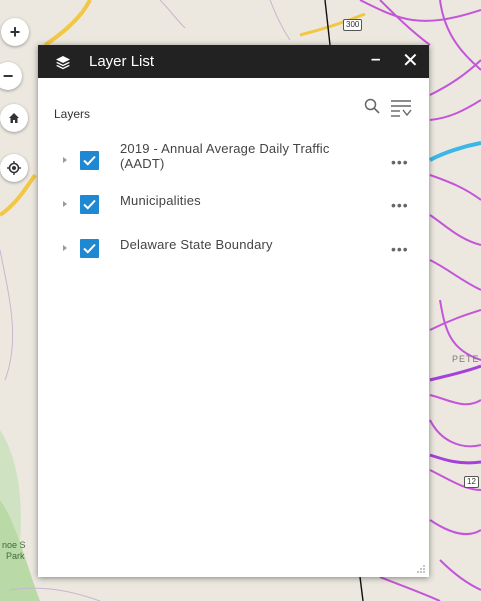 The height and width of the screenshot is (601, 481). I want to click on place-label: PETE, so click(466, 359).